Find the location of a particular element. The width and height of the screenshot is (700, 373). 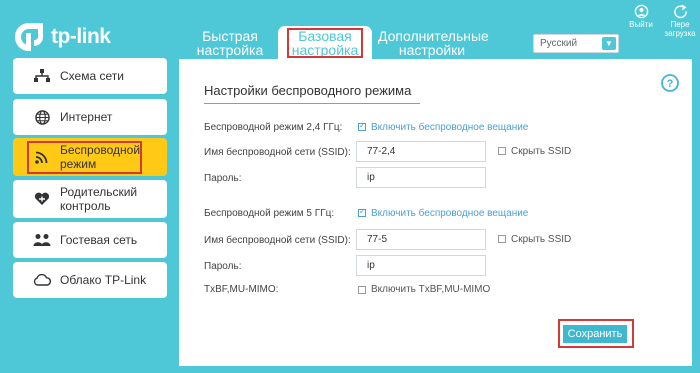

page-title: Настройки беспроводного режима is located at coordinates (308, 90).